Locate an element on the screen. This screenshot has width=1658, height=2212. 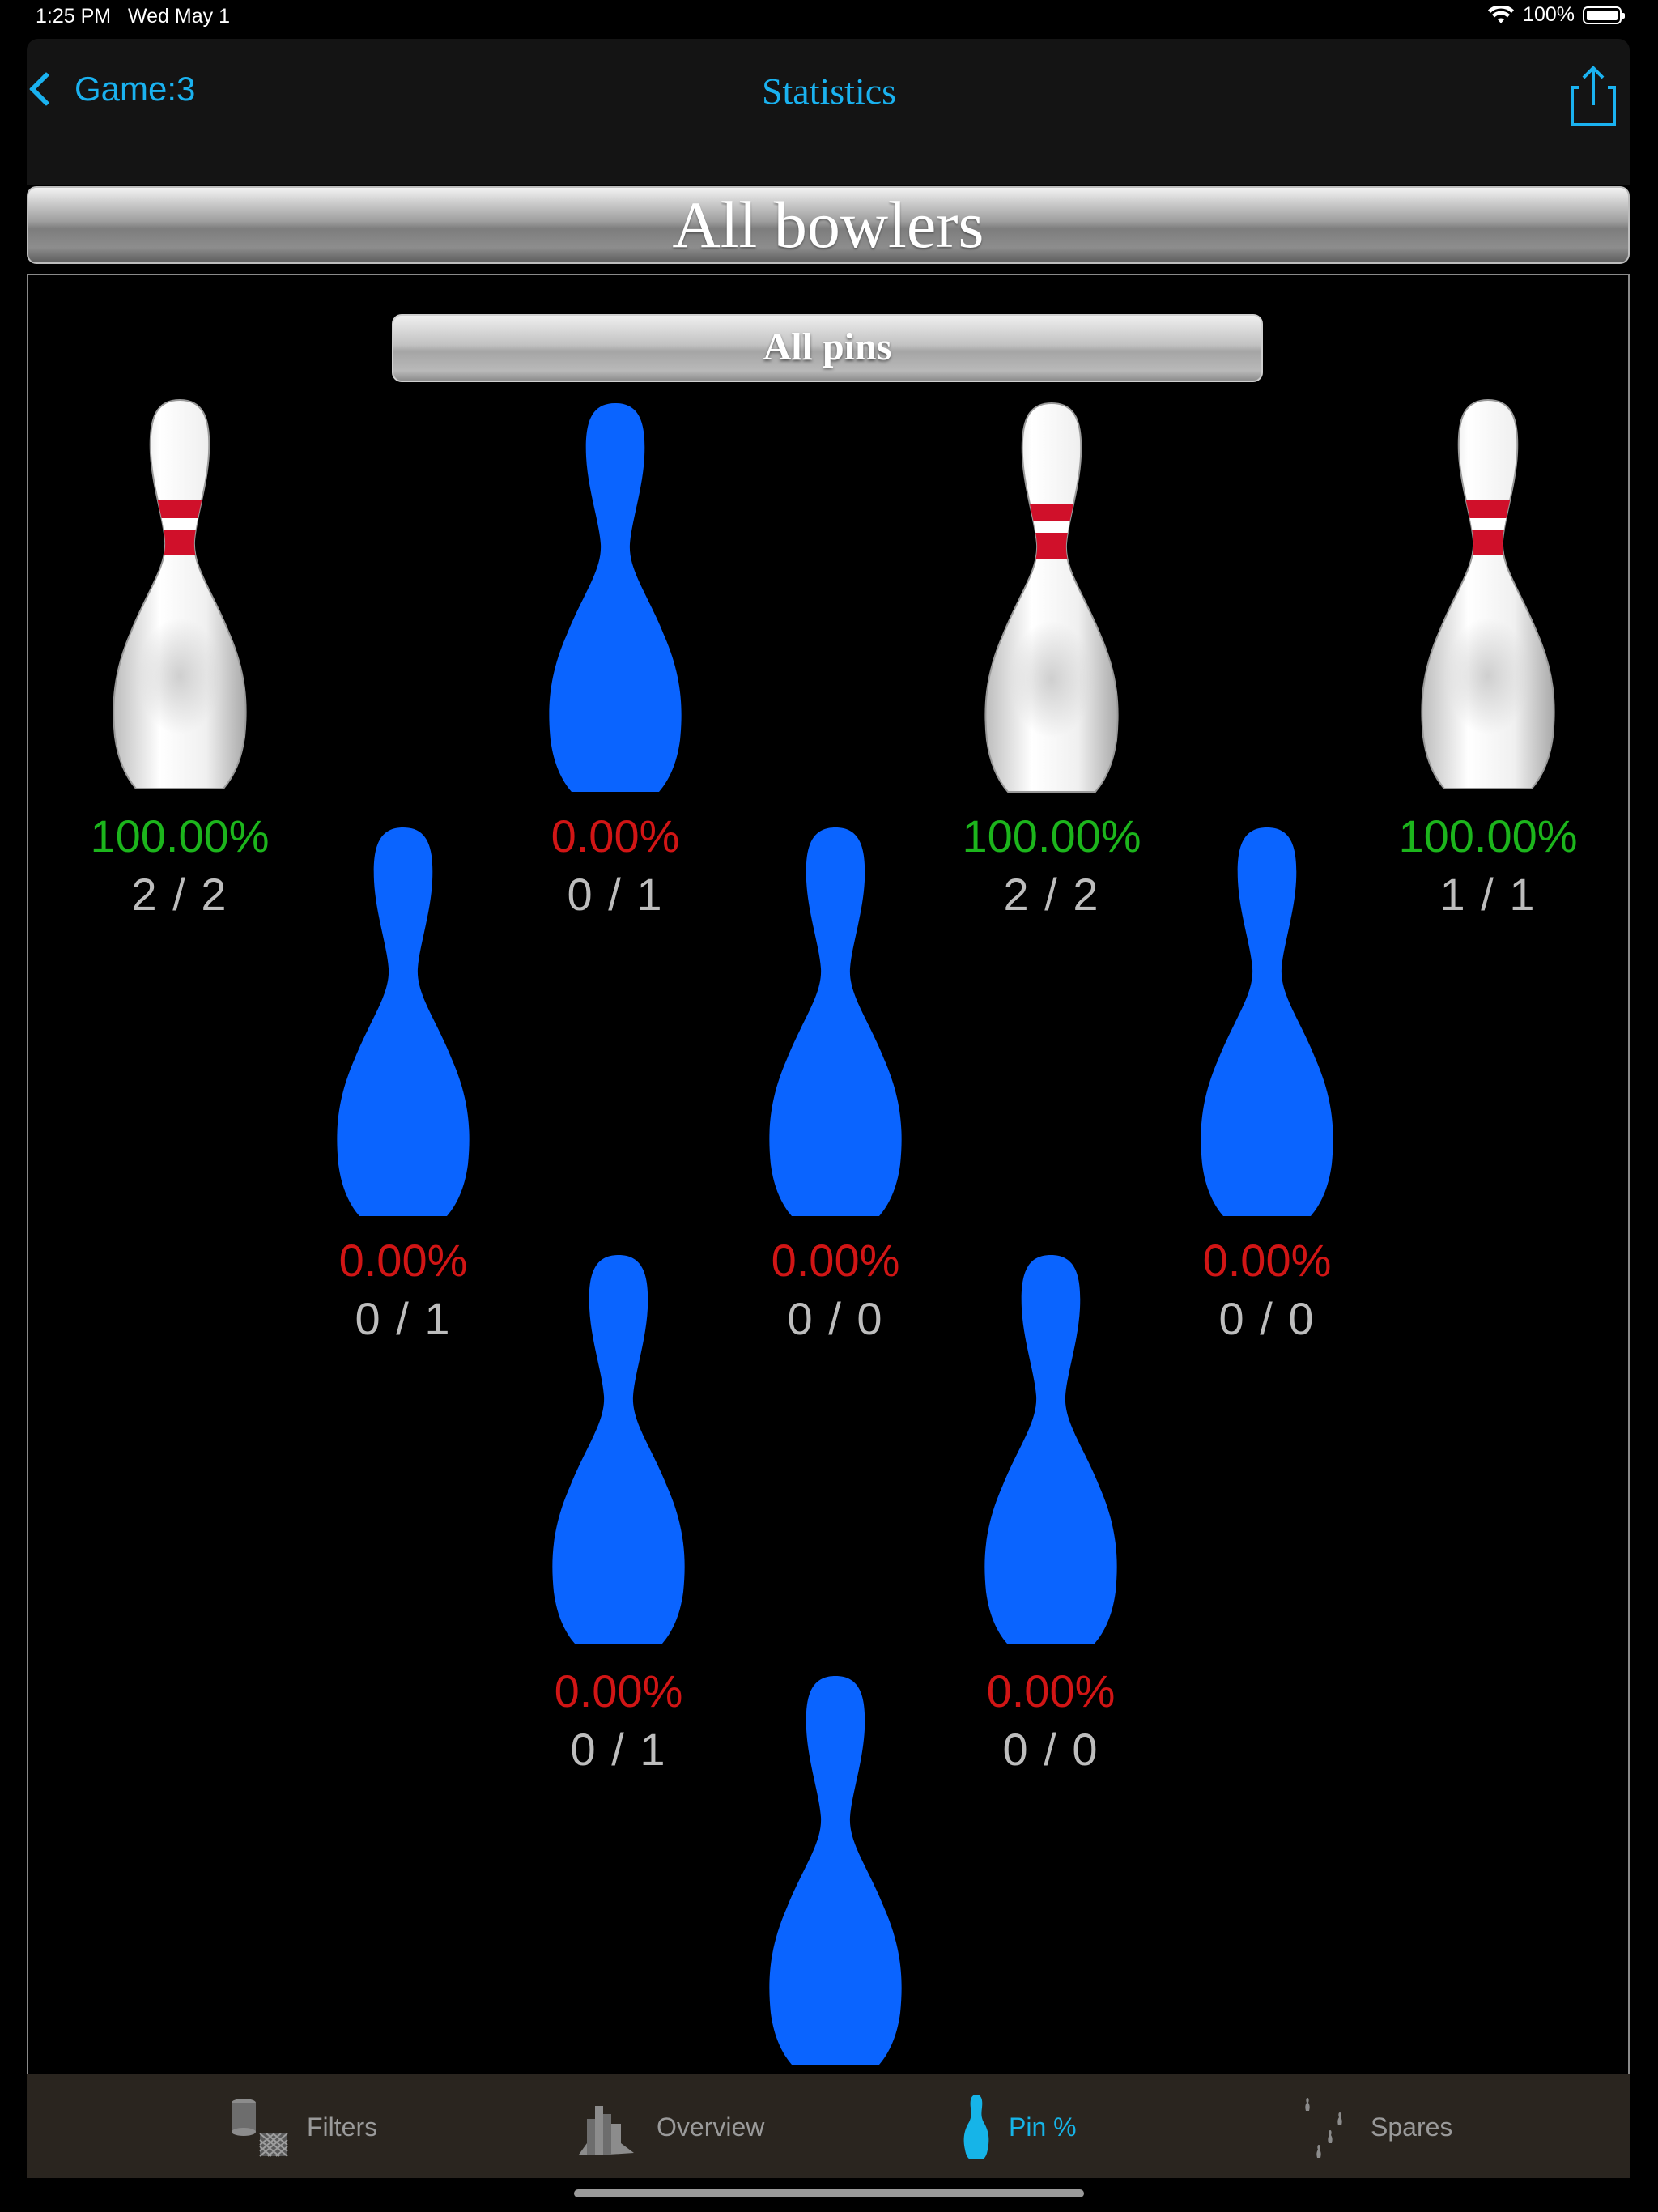
spares-icon is located at coordinates (1323, 2128).